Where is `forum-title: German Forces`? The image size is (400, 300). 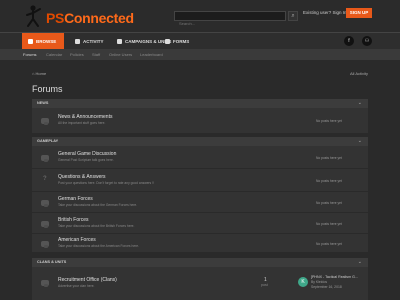 forum-title: German Forces is located at coordinates (75, 199).